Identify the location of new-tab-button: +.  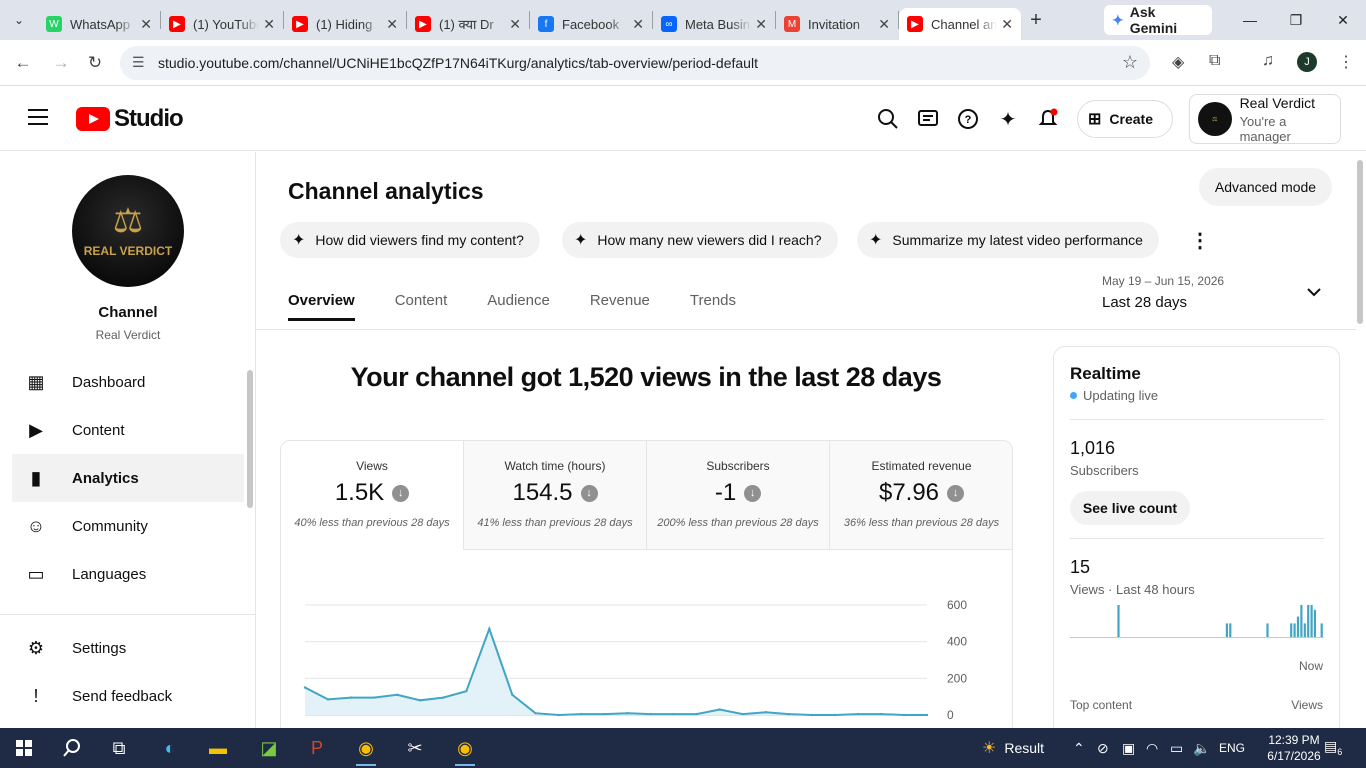
(1036, 20).